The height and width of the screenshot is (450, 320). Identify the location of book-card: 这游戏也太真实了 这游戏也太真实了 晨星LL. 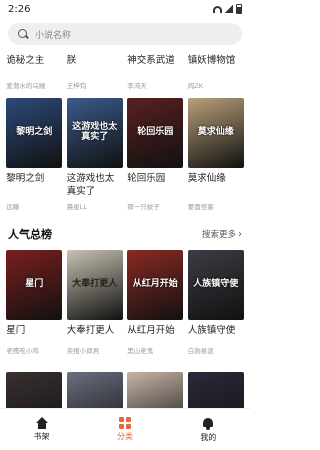
(94, 154).